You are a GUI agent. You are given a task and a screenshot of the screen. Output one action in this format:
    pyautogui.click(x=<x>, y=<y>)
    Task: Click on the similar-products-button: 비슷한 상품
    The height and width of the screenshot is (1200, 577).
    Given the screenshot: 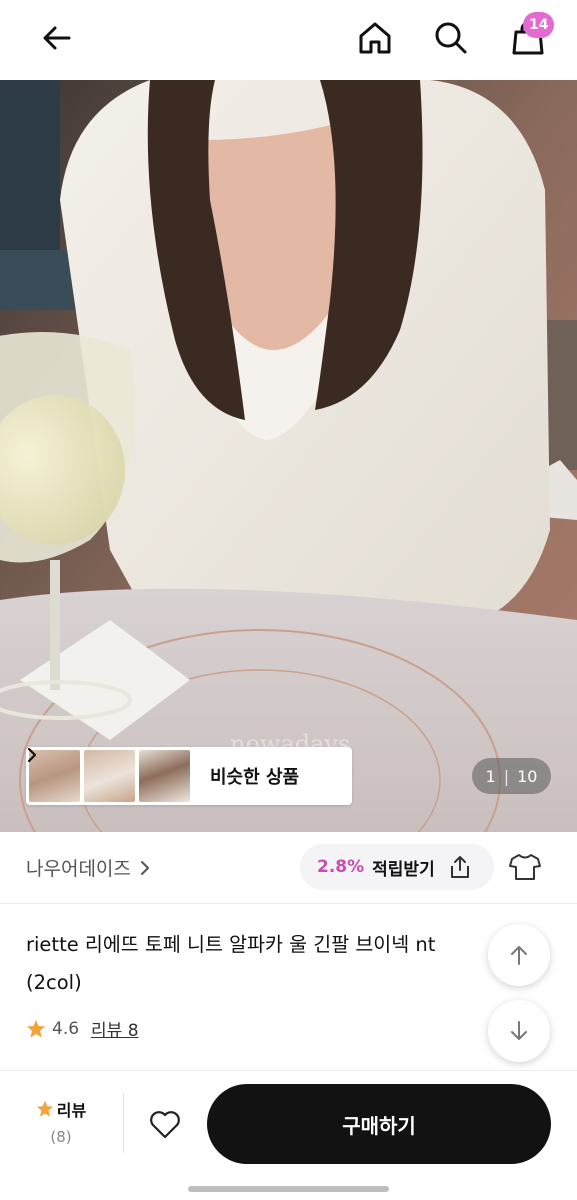 What is the action you would take?
    pyautogui.click(x=189, y=776)
    